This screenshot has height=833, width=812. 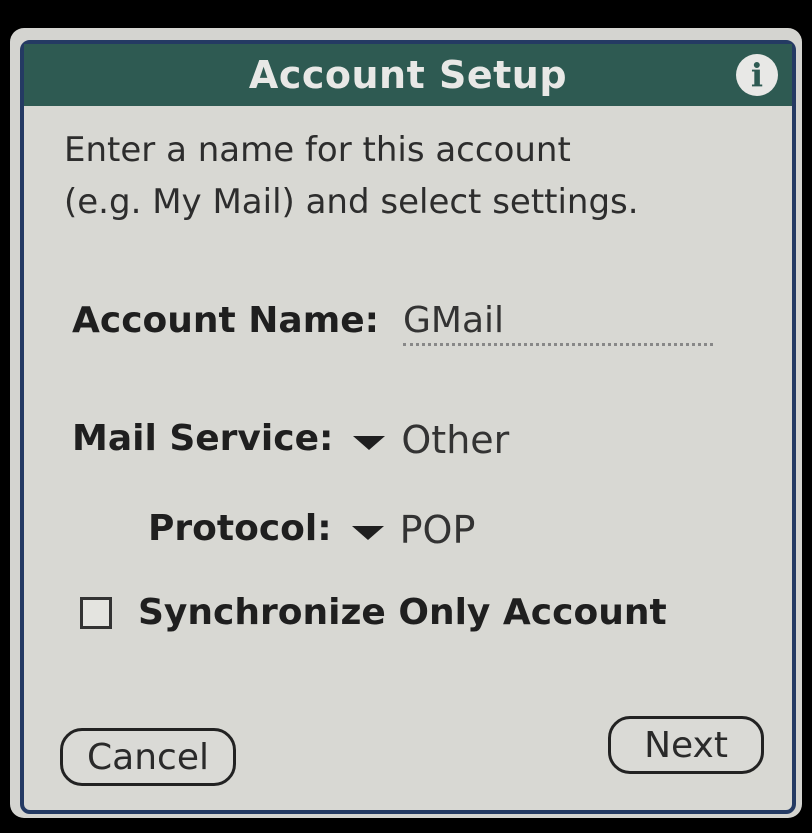 I want to click on account-name-label: Account Name:, so click(x=226, y=320).